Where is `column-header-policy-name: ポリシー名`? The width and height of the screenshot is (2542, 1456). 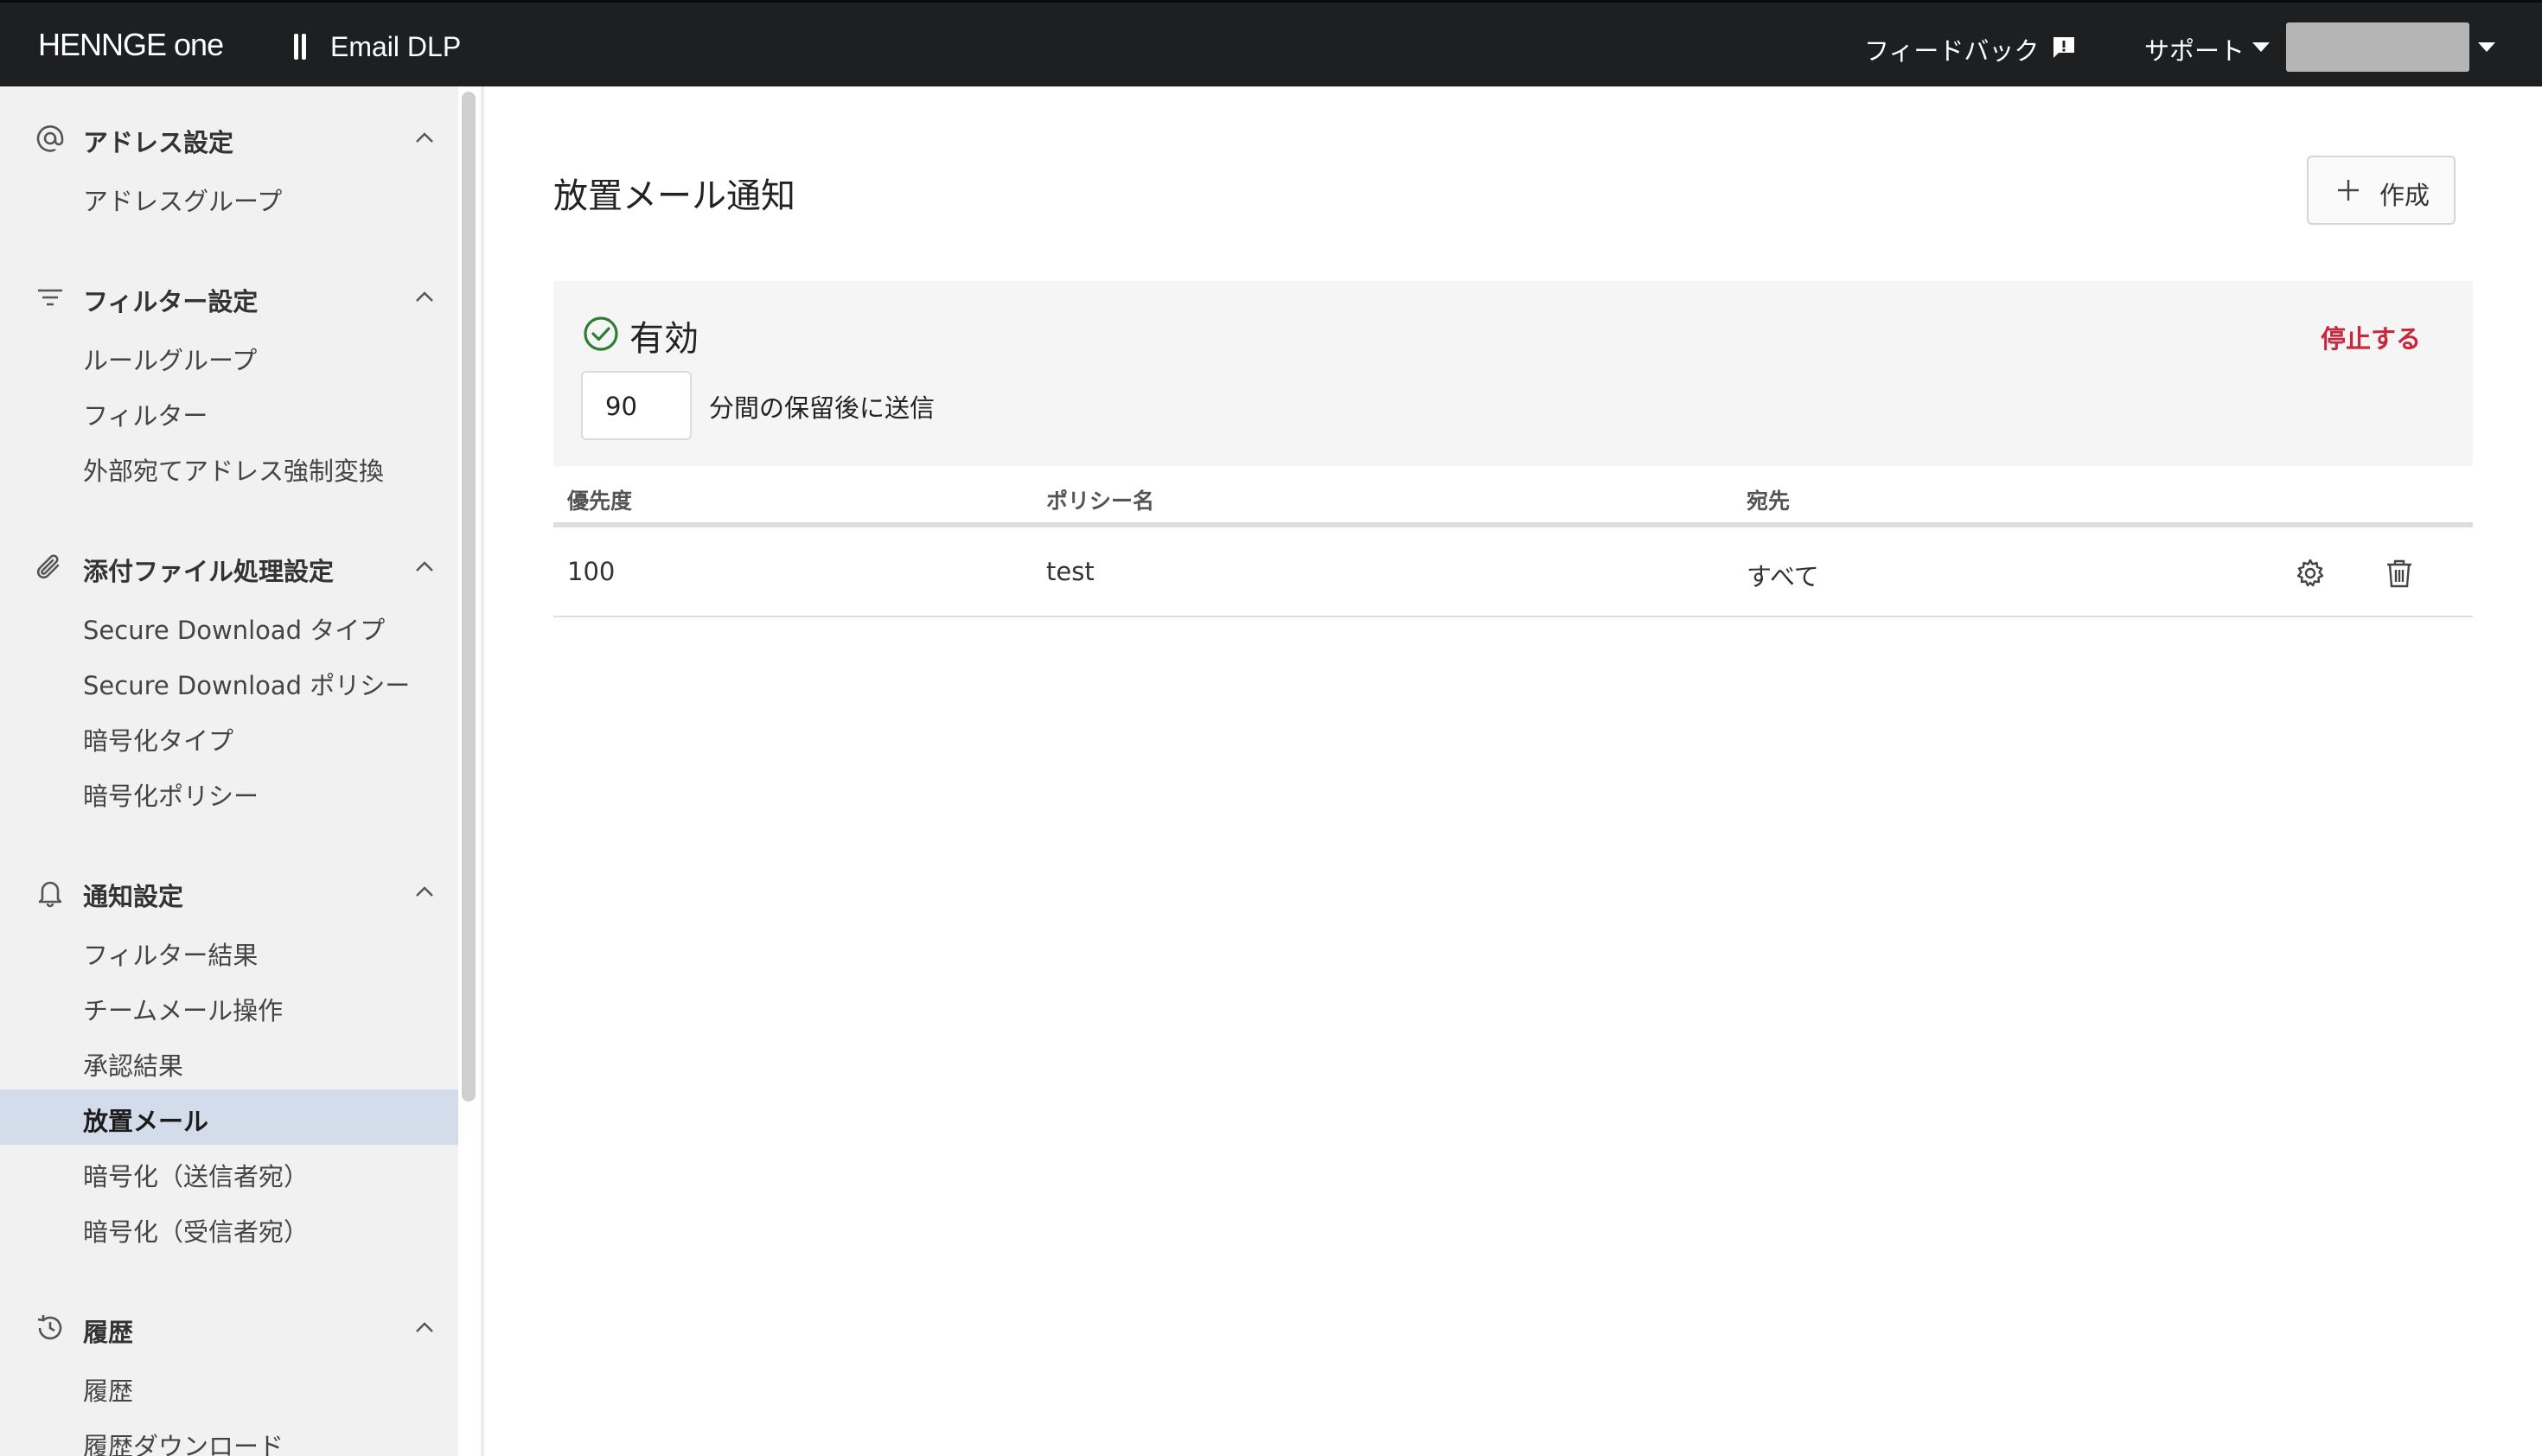 column-header-policy-name: ポリシー名 is located at coordinates (1100, 499).